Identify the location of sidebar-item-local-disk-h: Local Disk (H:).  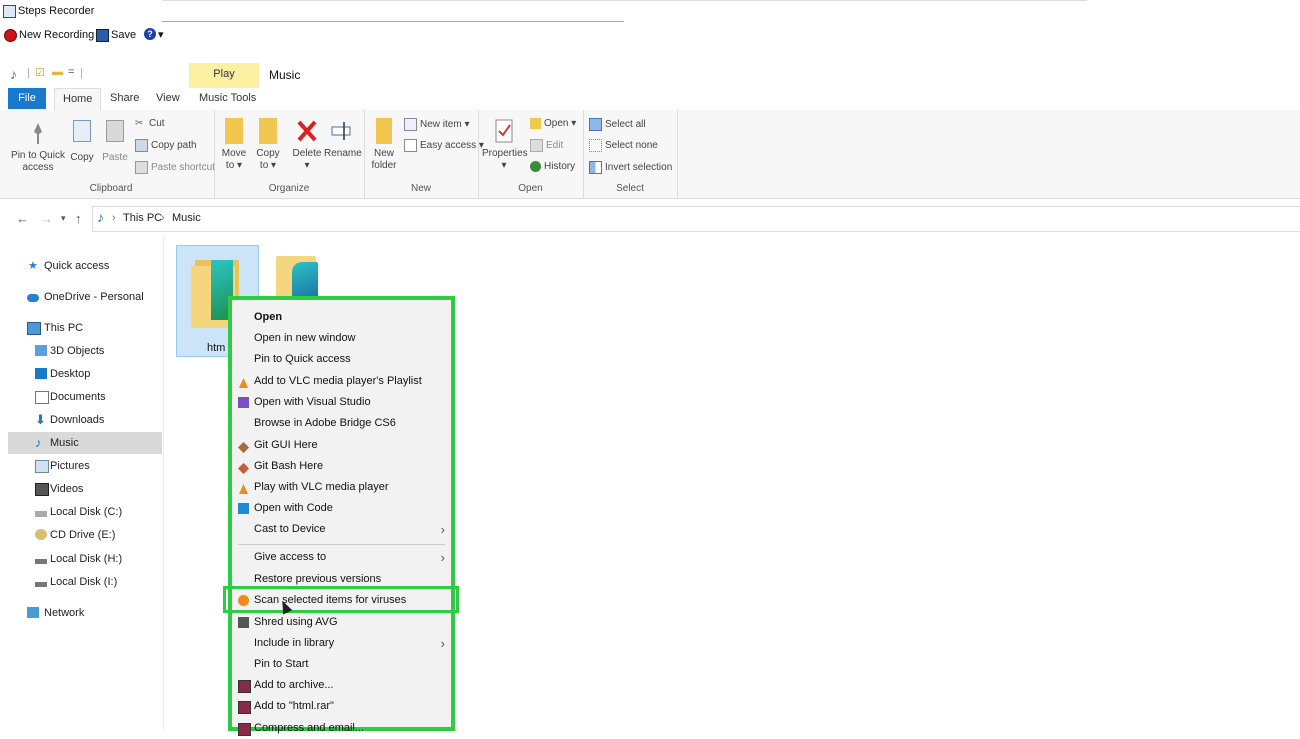
(85, 559).